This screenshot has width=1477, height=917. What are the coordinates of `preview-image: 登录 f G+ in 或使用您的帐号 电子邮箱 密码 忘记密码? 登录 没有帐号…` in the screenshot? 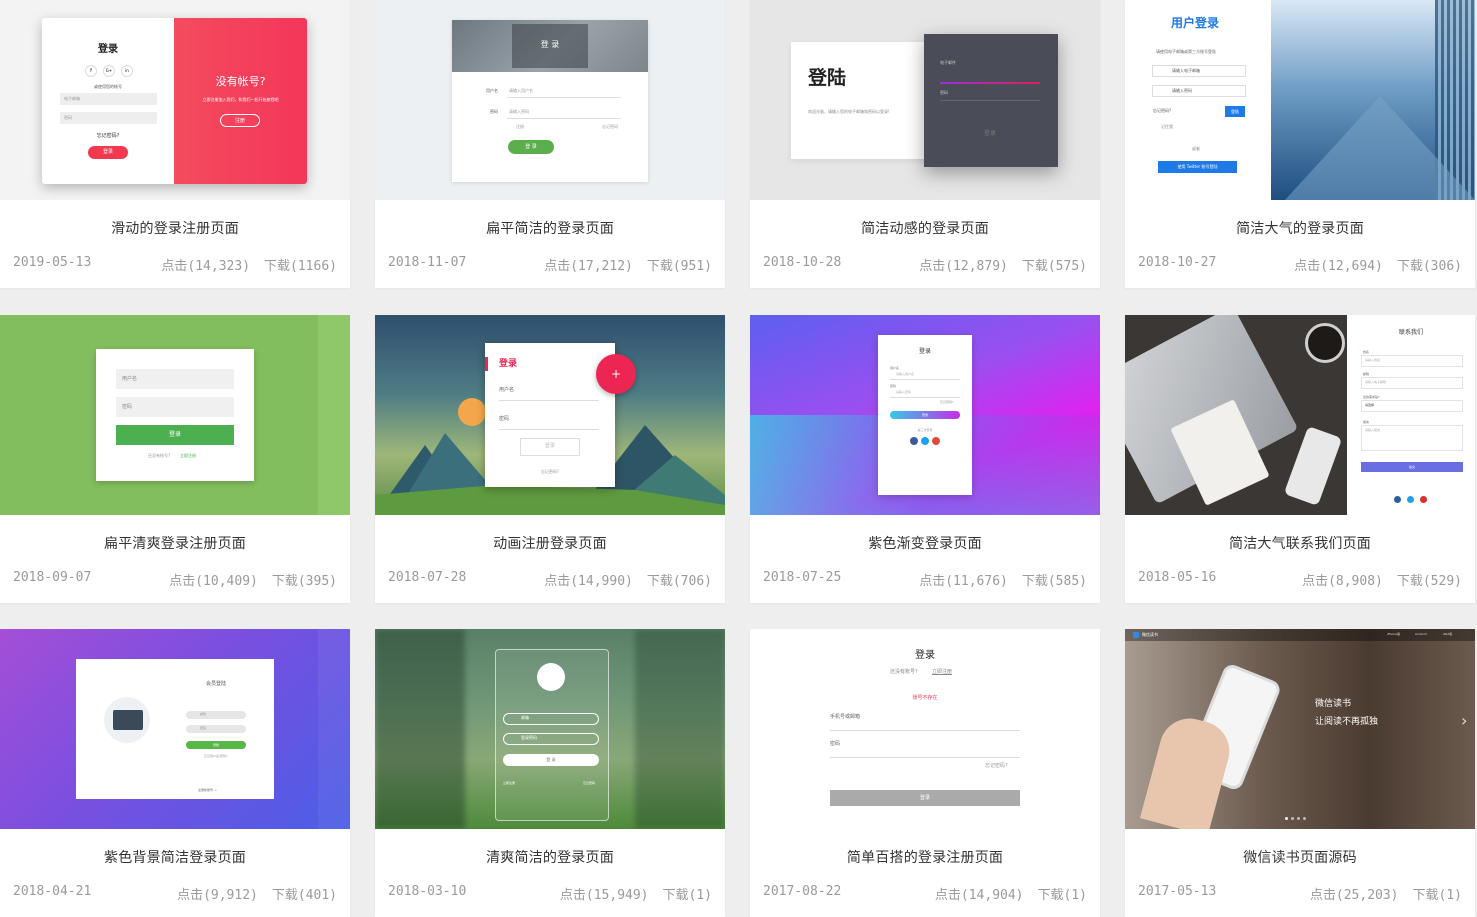 It's located at (175, 100).